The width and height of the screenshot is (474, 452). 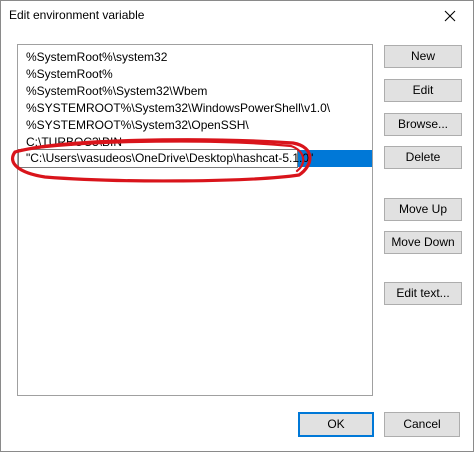 What do you see at coordinates (423, 209) in the screenshot?
I see `move-up-button: Move Up` at bounding box center [423, 209].